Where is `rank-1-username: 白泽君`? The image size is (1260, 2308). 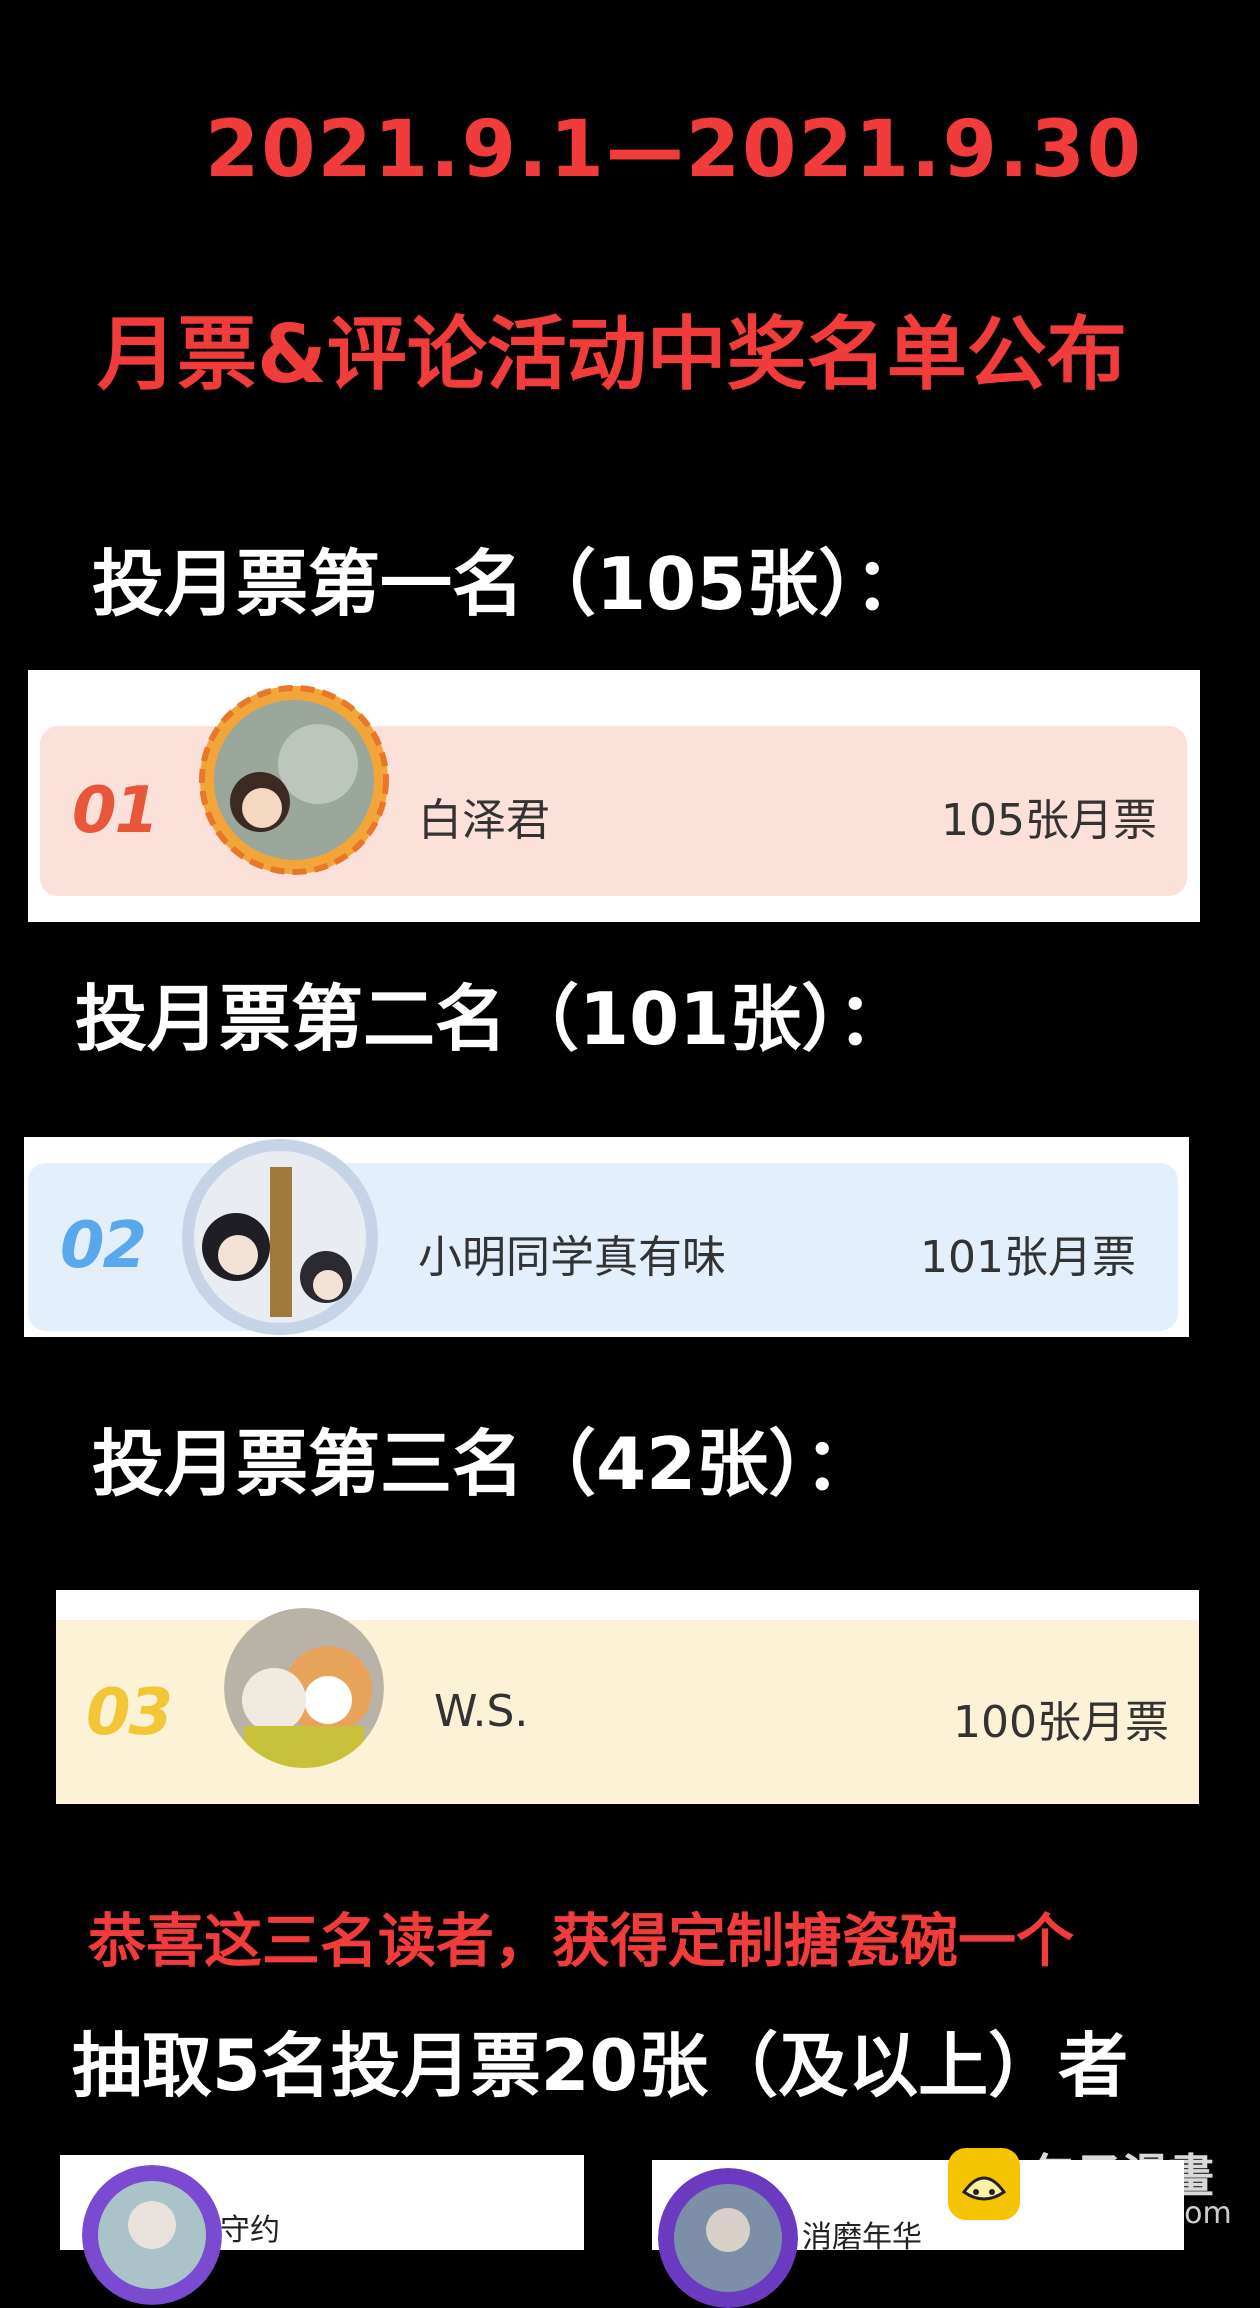
rank-1-username: 白泽君 is located at coordinates (484, 816).